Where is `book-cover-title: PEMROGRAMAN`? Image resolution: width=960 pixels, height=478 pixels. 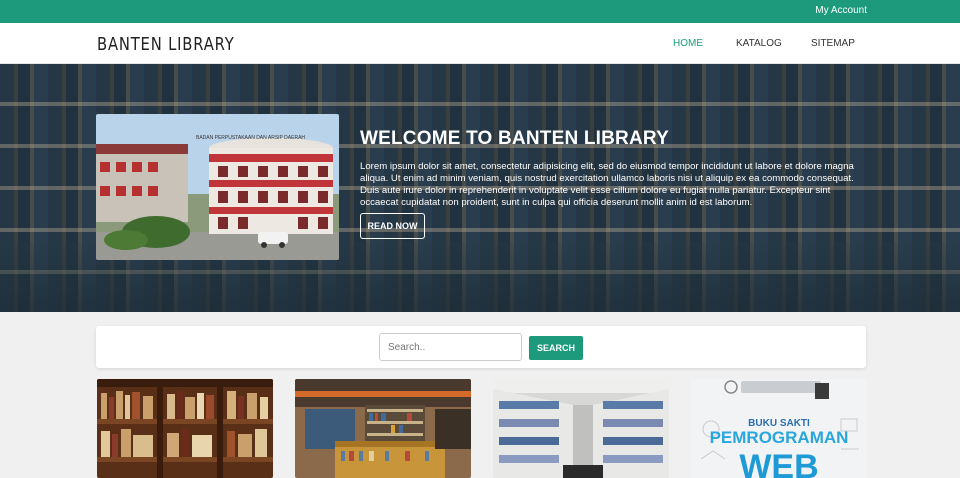
book-cover-title: PEMROGRAMAN is located at coordinates (779, 437).